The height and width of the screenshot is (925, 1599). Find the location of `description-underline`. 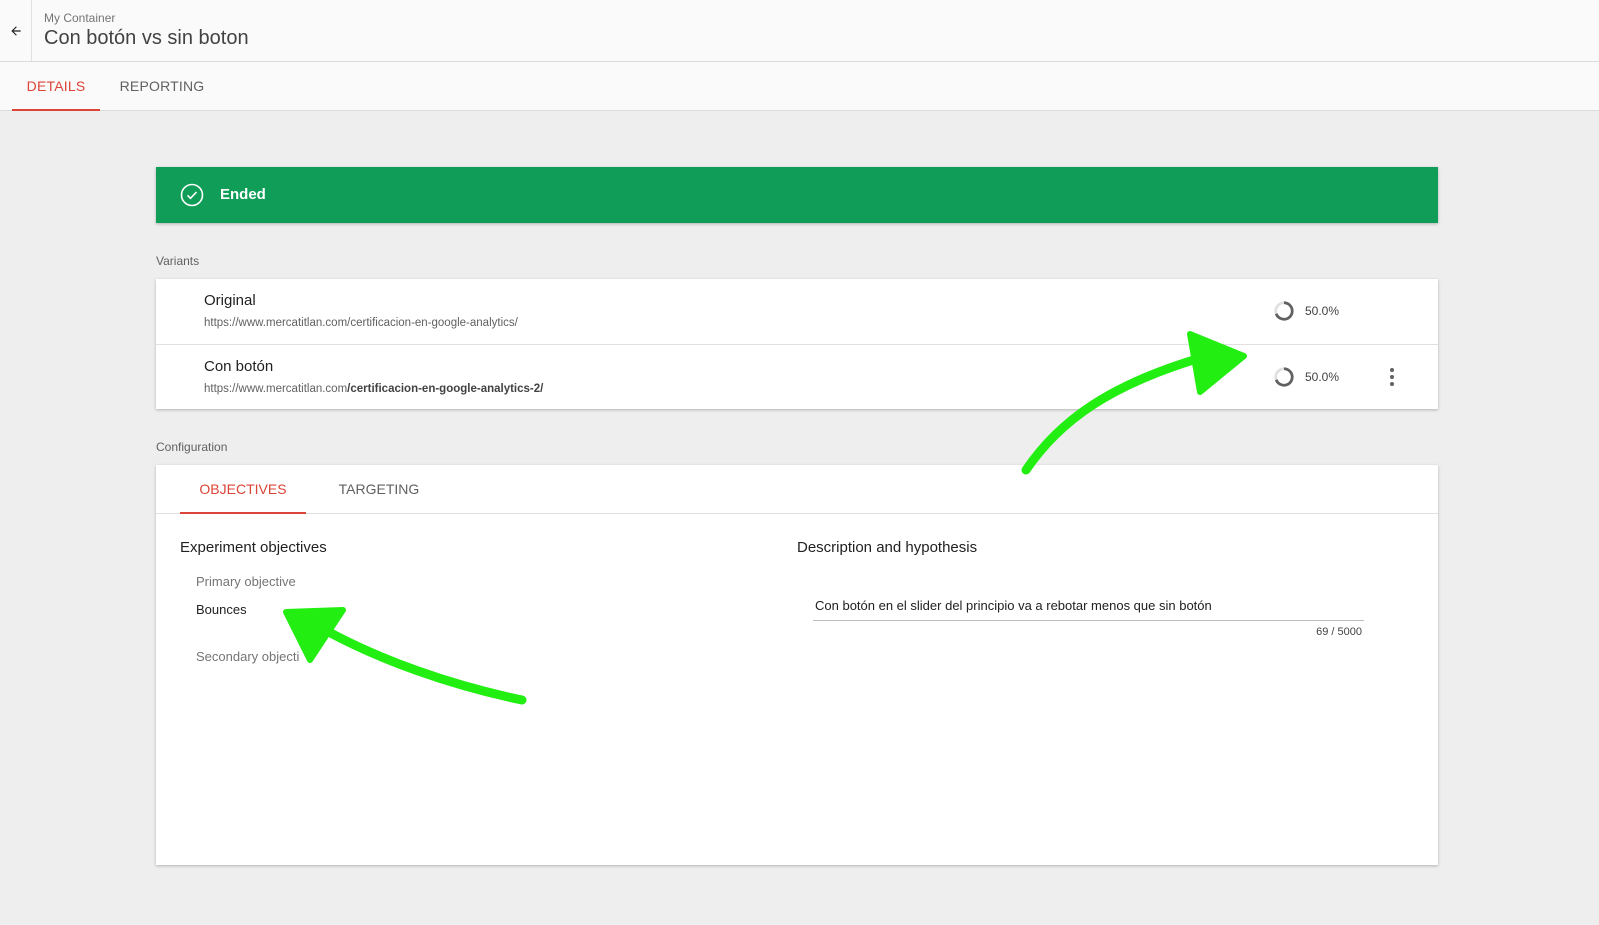

description-underline is located at coordinates (1088, 620).